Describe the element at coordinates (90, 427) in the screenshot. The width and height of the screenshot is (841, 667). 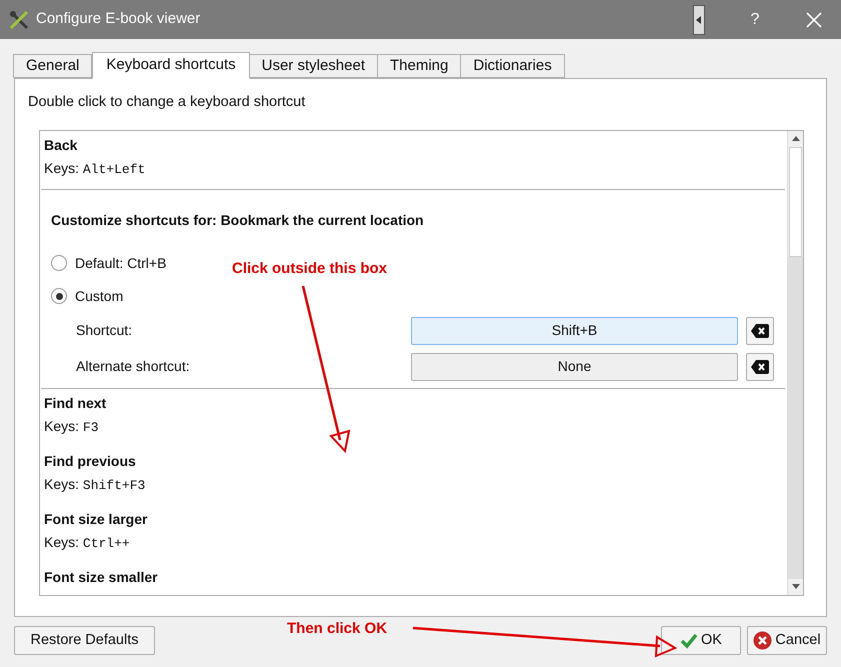
I see `key-combo: F3` at that location.